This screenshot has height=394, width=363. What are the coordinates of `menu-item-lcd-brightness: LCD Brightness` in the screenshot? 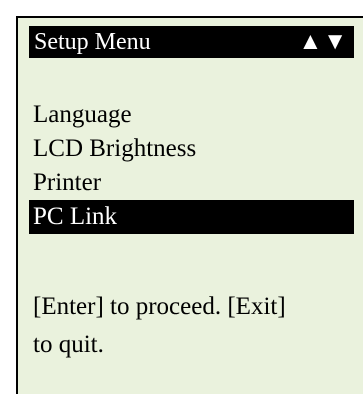 It's located at (191, 149).